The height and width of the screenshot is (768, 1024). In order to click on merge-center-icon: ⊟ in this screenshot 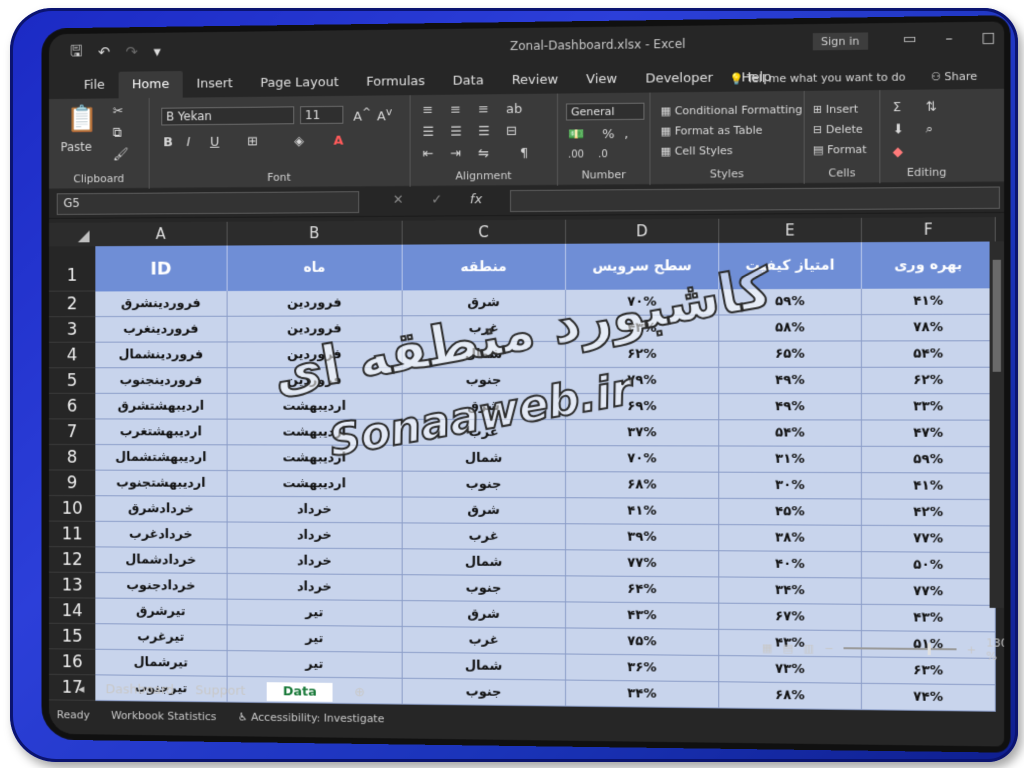, I will do `click(511, 131)`.